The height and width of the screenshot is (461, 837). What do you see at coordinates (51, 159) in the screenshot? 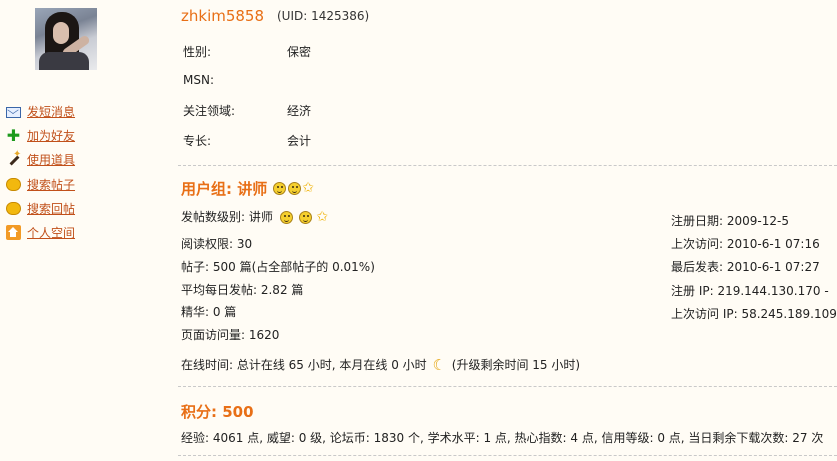
I see `use-item-link: 使用道具` at bounding box center [51, 159].